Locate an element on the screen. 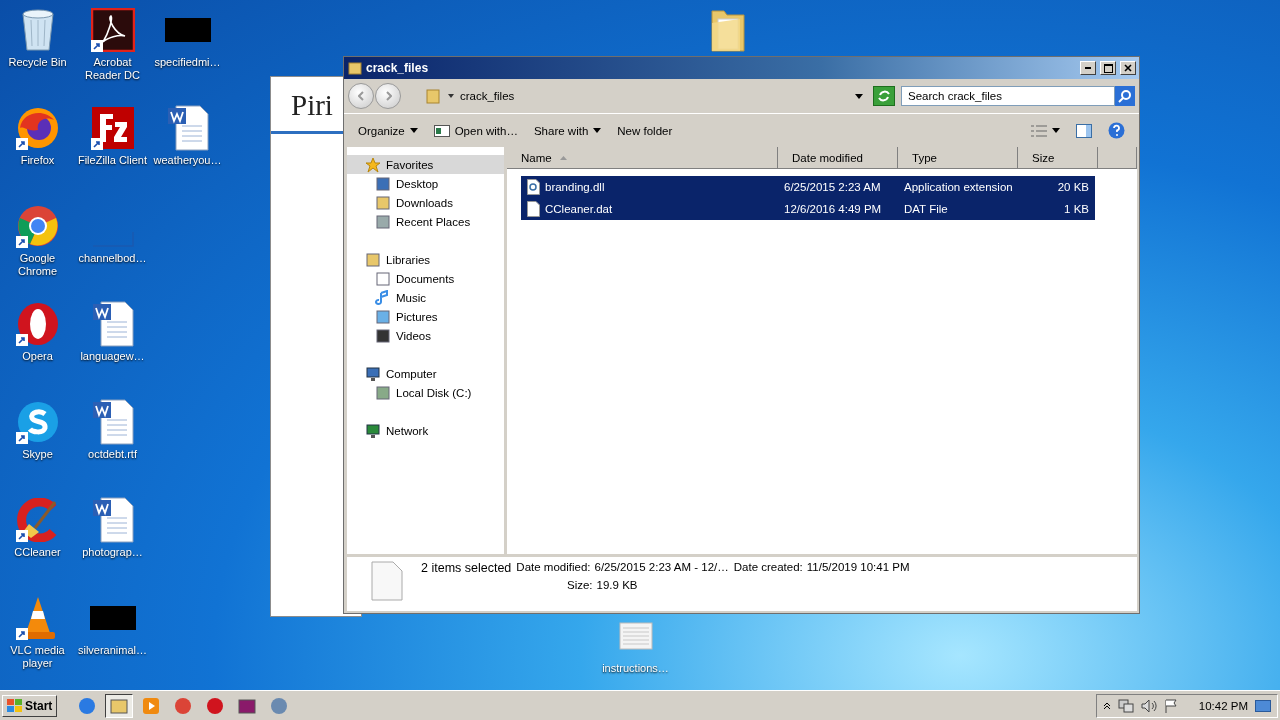  desktop-icon-label: FileZilla Client is located at coordinates (112, 160).